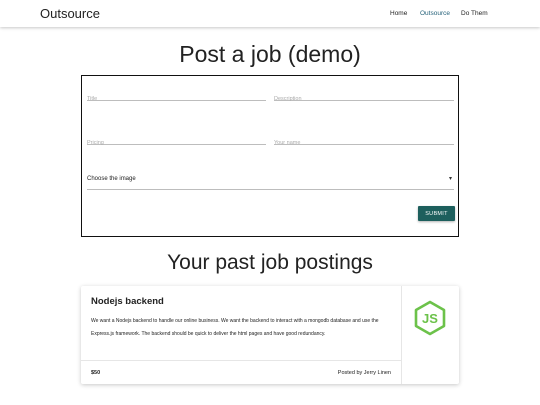 This screenshot has height=405, width=540. Describe the element at coordinates (474, 13) in the screenshot. I see `nav-link-do-them: Do Them` at that location.